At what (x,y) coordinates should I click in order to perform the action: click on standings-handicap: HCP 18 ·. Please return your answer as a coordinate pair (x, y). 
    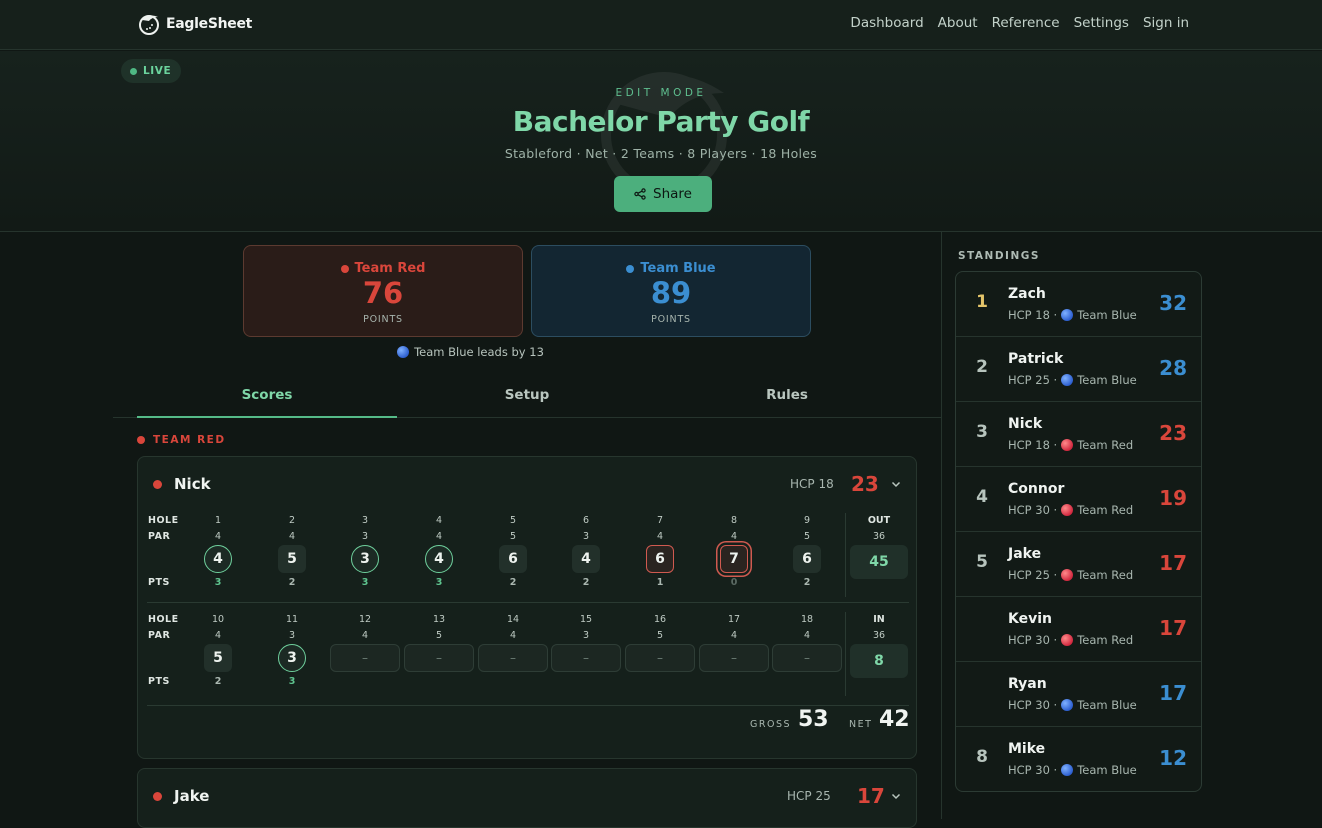
    Looking at the image, I should click on (1033, 445).